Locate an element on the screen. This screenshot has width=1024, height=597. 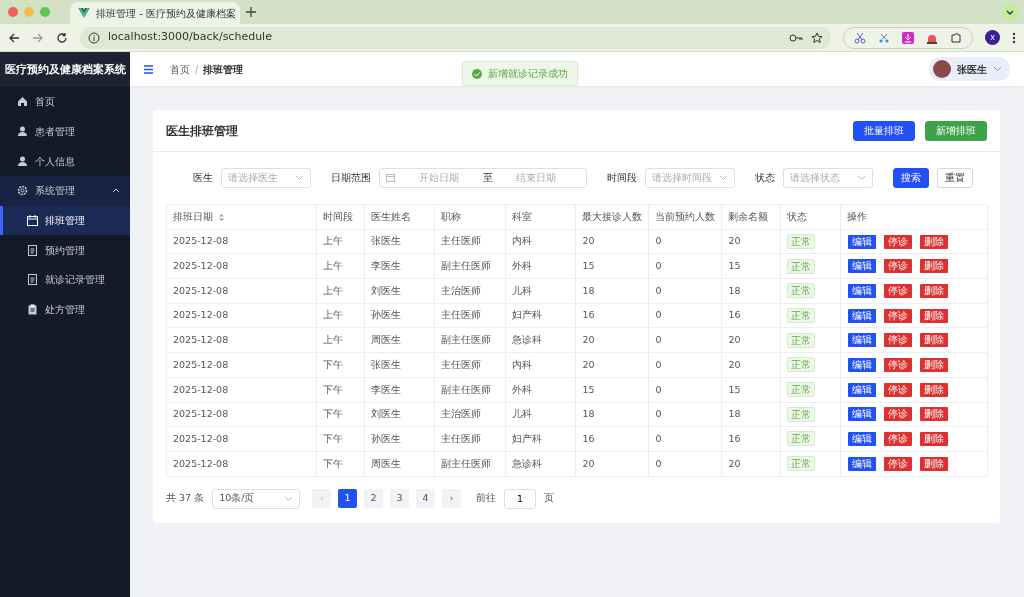
breadcrumb-item: 首页 is located at coordinates (180, 69).